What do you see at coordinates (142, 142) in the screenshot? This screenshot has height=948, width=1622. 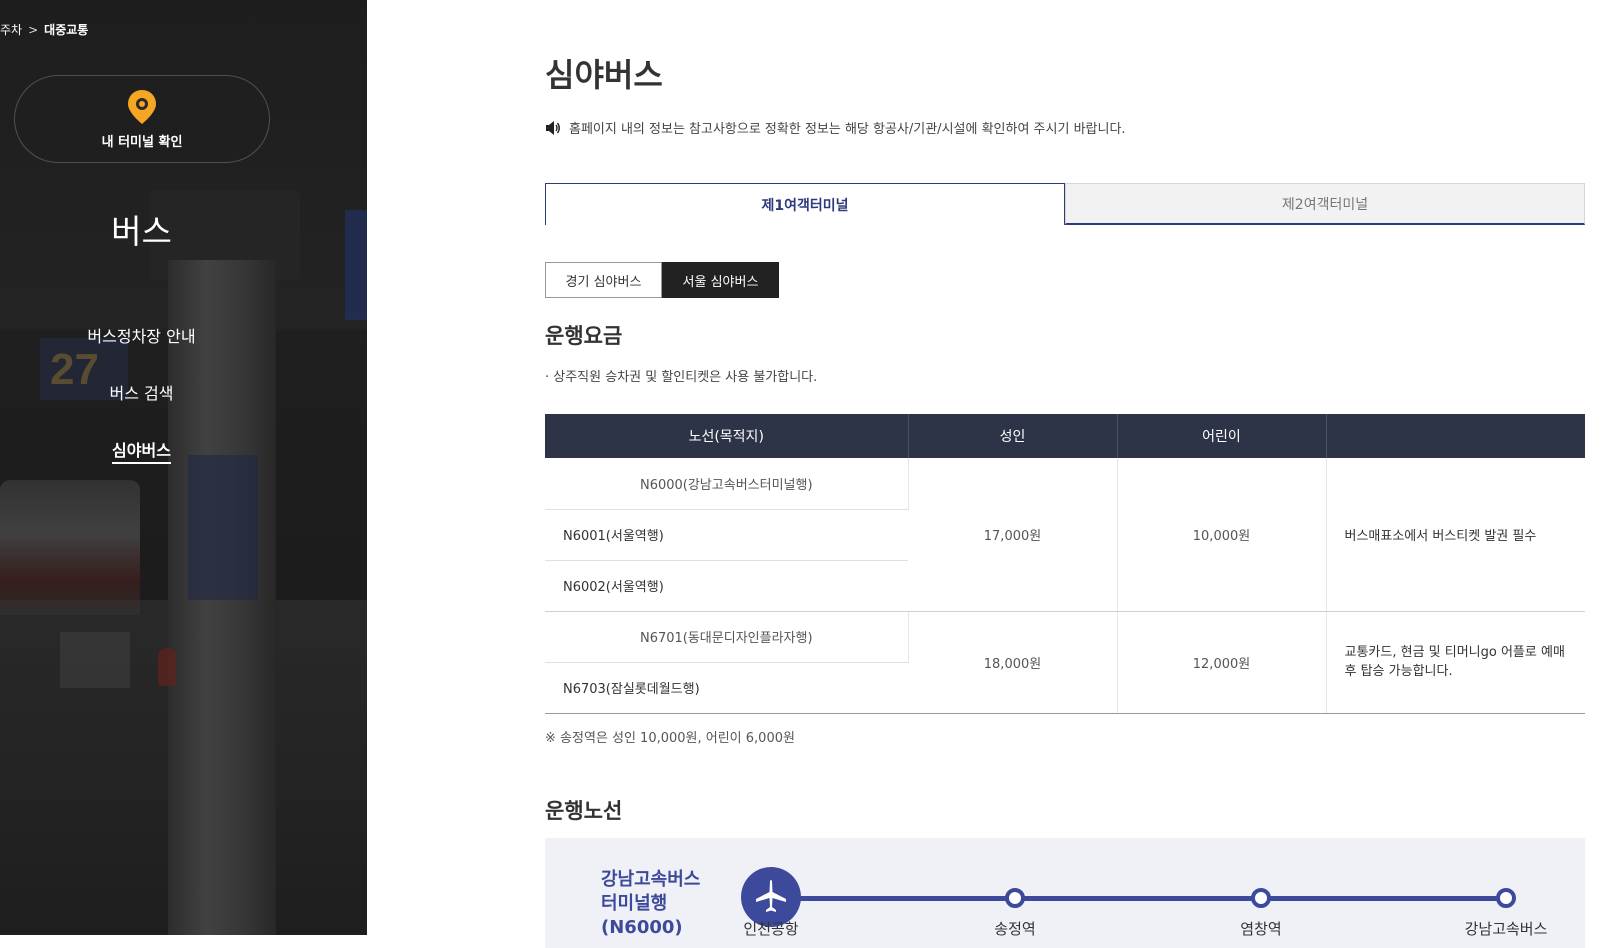 I see `my-terminal-label: 내 터미널 확인` at bounding box center [142, 142].